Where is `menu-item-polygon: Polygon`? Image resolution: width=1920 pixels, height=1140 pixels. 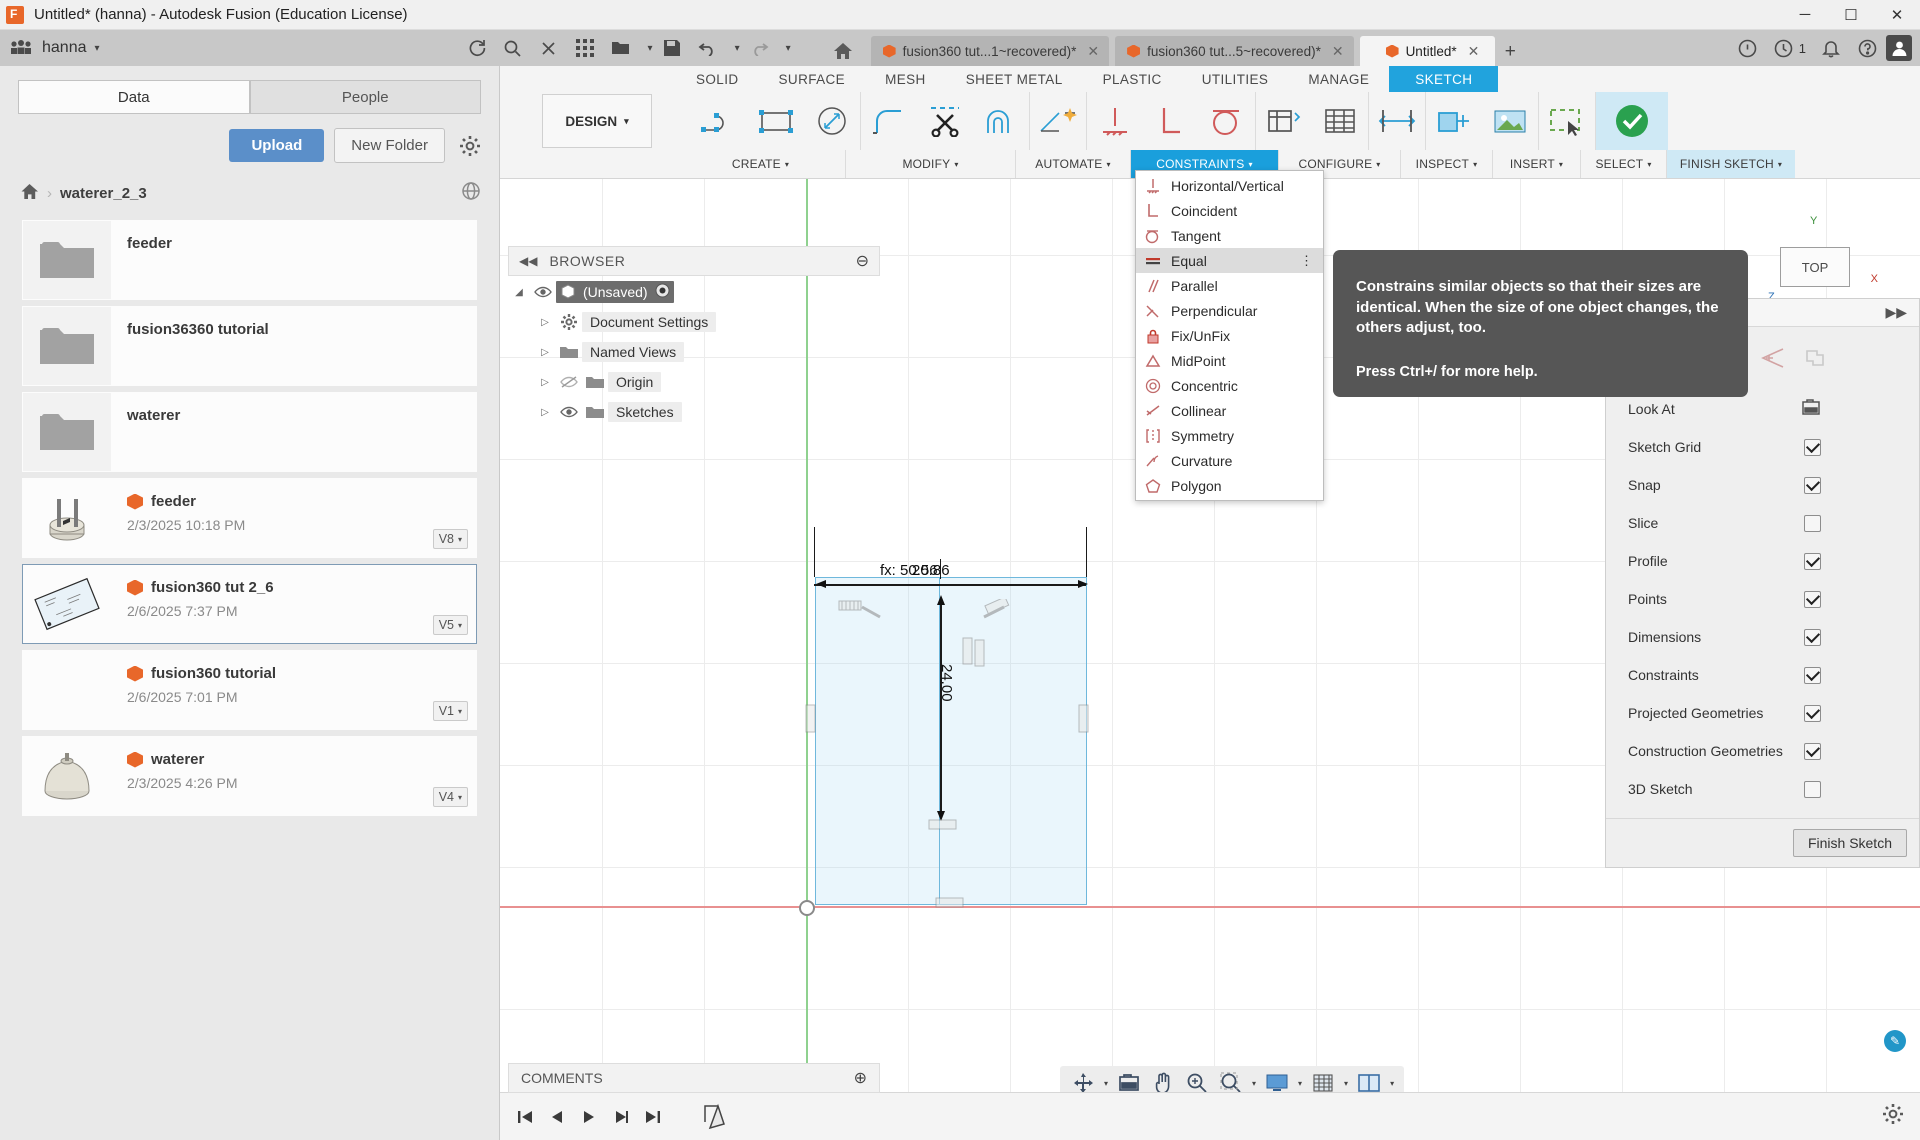
menu-item-polygon: Polygon is located at coordinates (1229, 485).